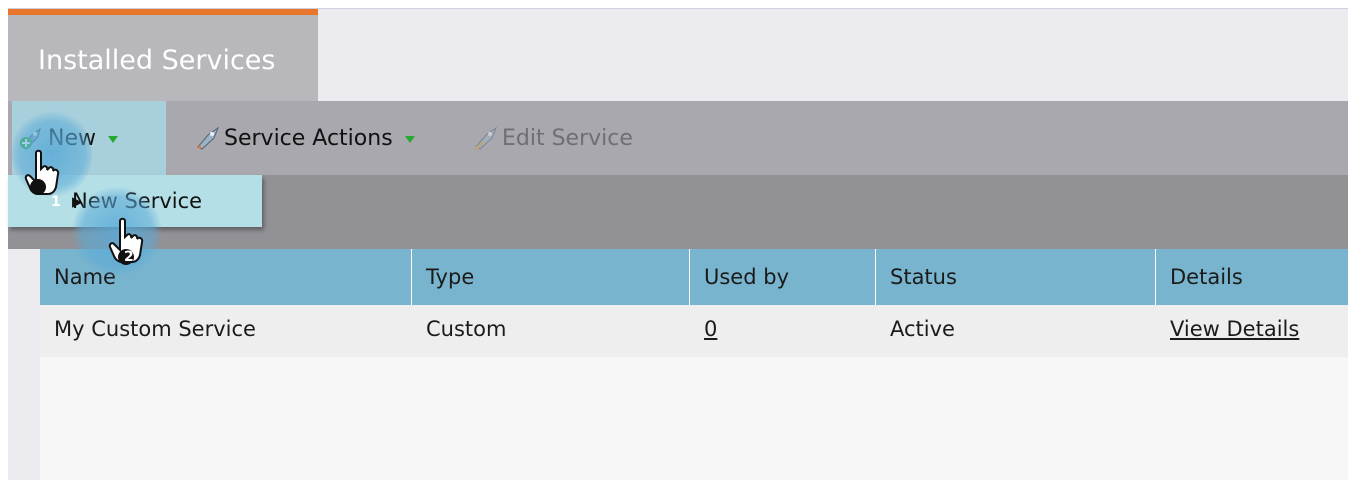  What do you see at coordinates (56, 202) in the screenshot?
I see `step-number-1: 1` at bounding box center [56, 202].